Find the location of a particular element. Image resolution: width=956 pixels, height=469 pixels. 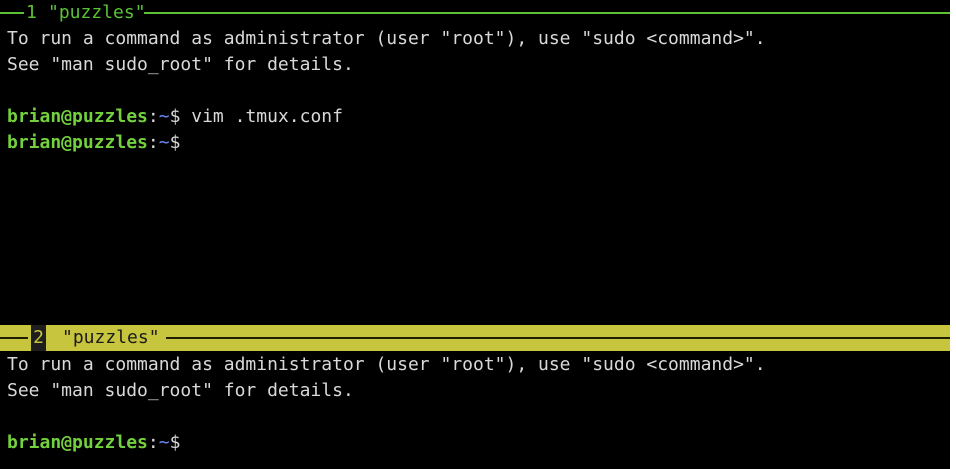

pane-2-border: 2 "puzzles" is located at coordinates (475, 338).